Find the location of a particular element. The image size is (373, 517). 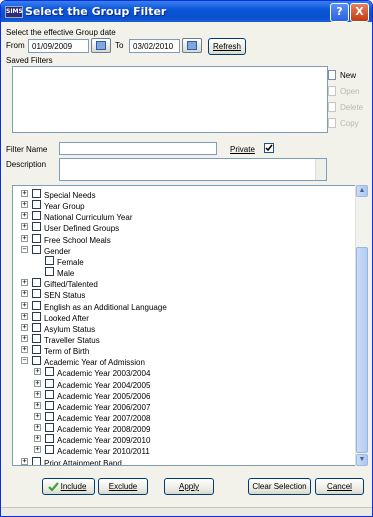

private-checkbox is located at coordinates (269, 148).